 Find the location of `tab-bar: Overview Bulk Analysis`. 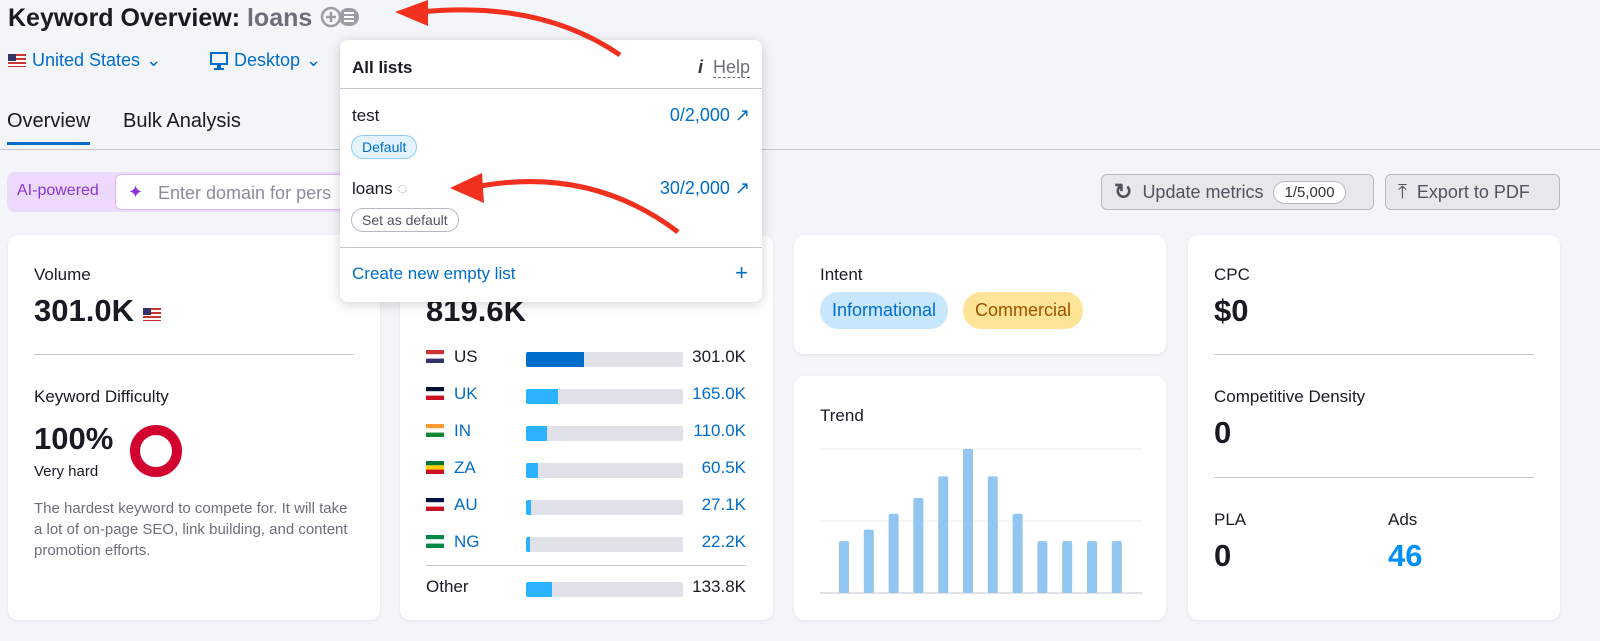

tab-bar: Overview Bulk Analysis is located at coordinates (800, 129).